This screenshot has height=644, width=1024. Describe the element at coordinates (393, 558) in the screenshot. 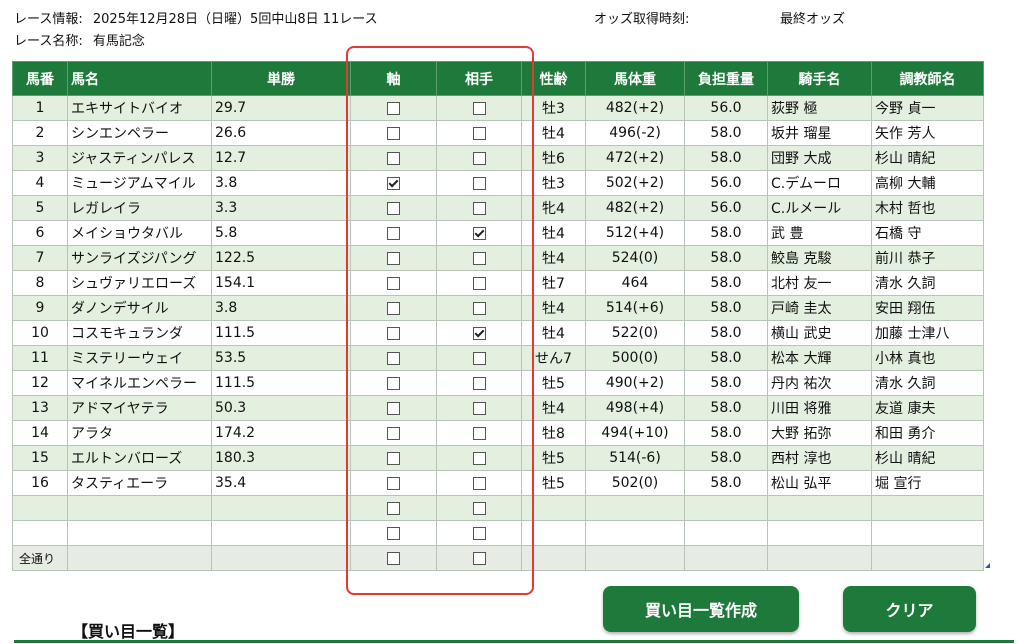

I see `all-jiku-checkbox` at that location.